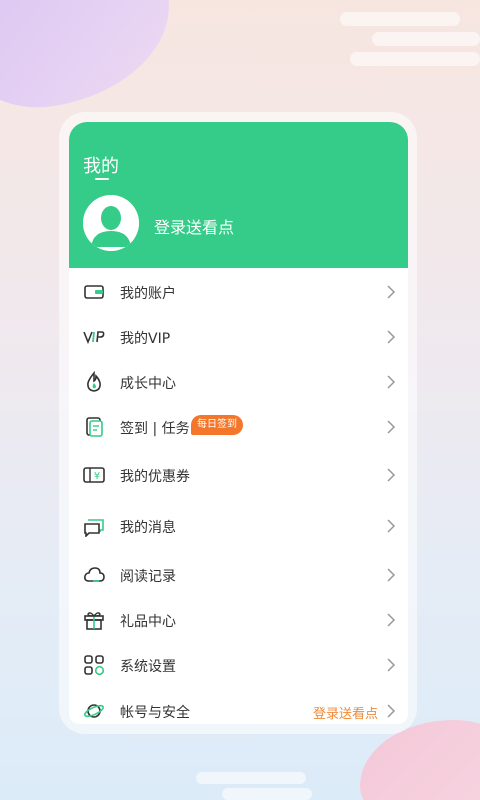  I want to click on gift-icon, so click(94, 621).